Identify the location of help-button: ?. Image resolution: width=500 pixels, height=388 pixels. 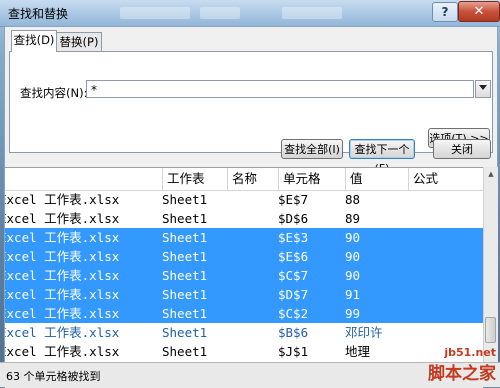
(445, 12).